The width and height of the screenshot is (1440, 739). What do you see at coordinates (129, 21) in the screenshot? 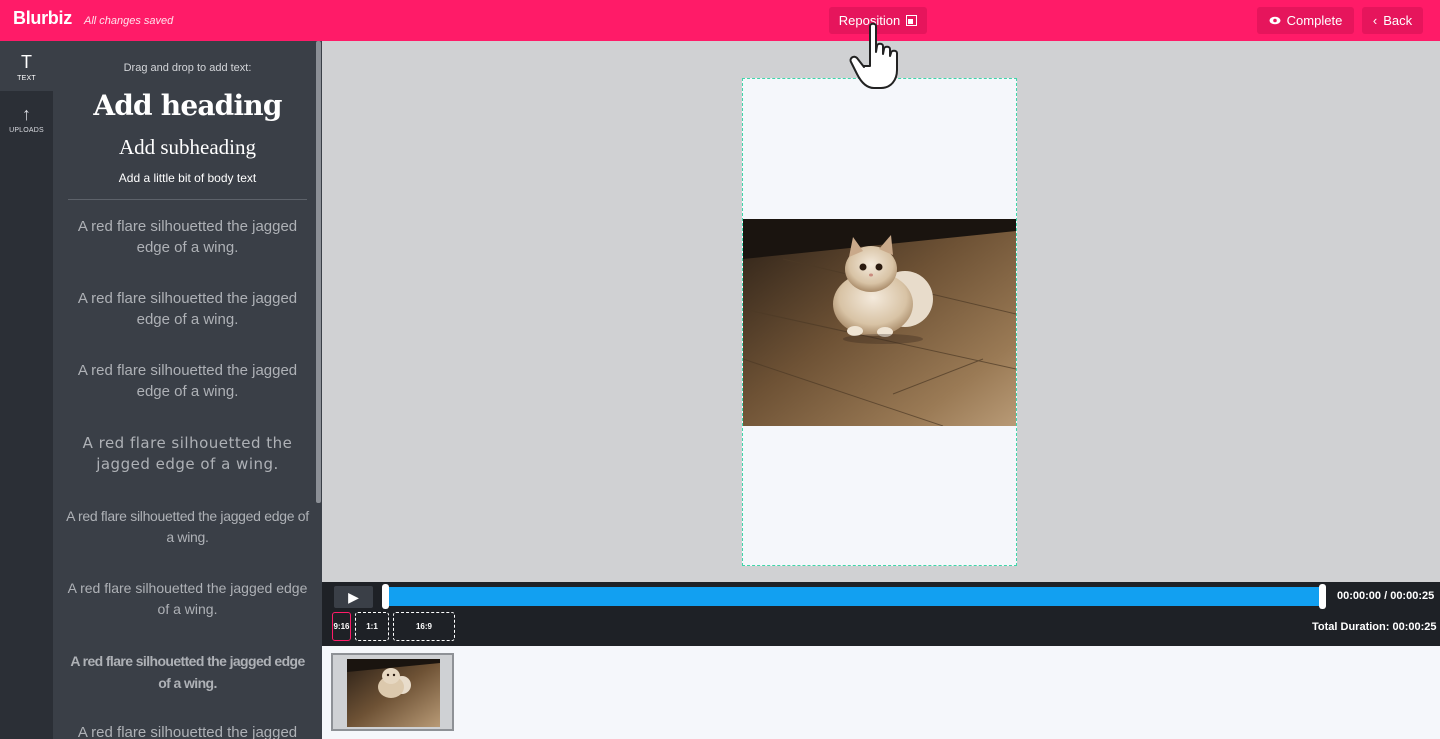
I see `save-status: All changes saved` at bounding box center [129, 21].